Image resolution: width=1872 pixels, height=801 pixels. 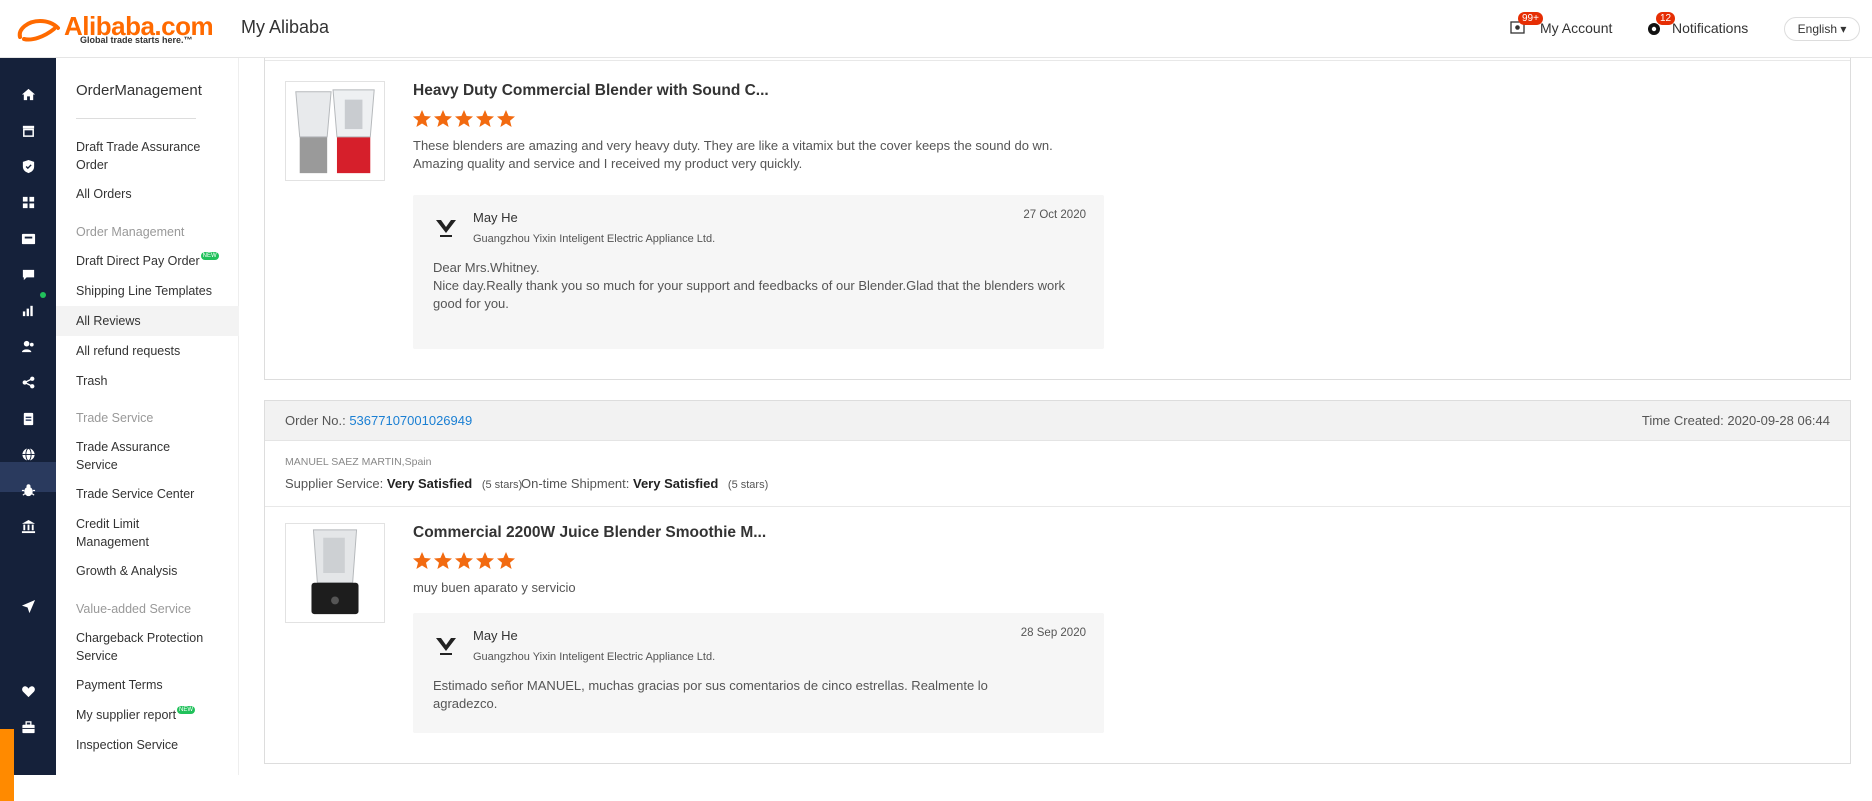 What do you see at coordinates (1735, 420) in the screenshot?
I see `order-time-created: Time Created: 2020-09-28 06:44` at bounding box center [1735, 420].